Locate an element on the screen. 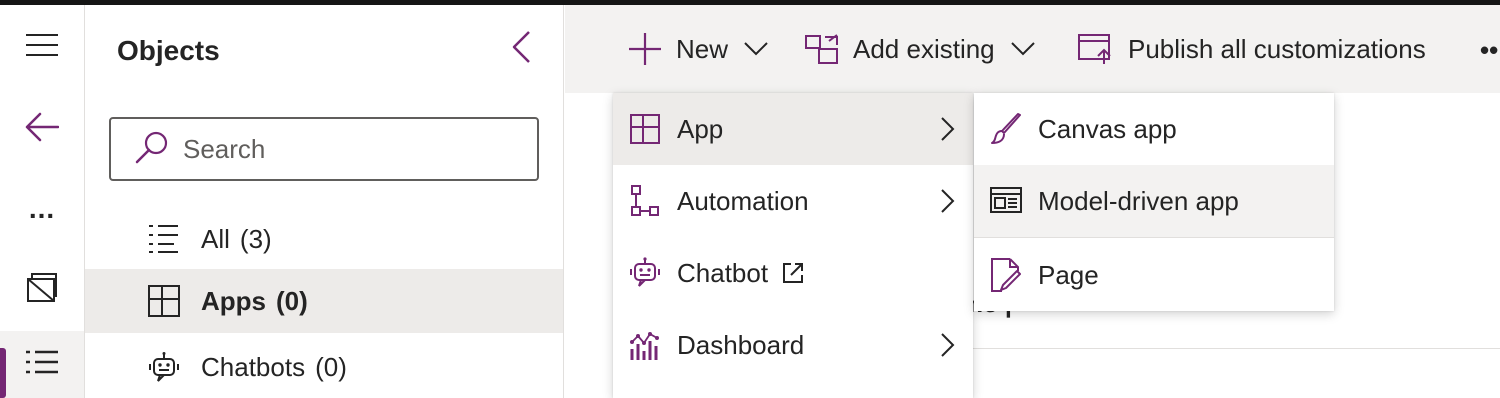  add-existing-label: Add existing is located at coordinates (924, 48).